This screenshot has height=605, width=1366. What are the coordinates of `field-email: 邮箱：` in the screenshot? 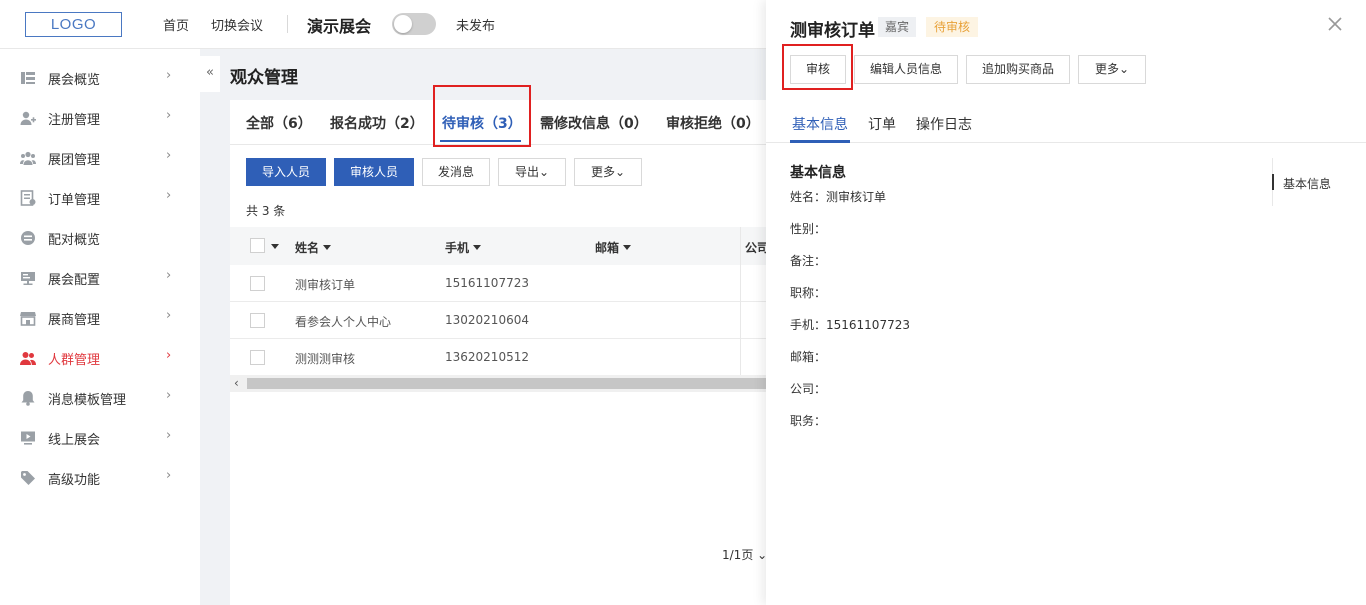 It's located at (808, 357).